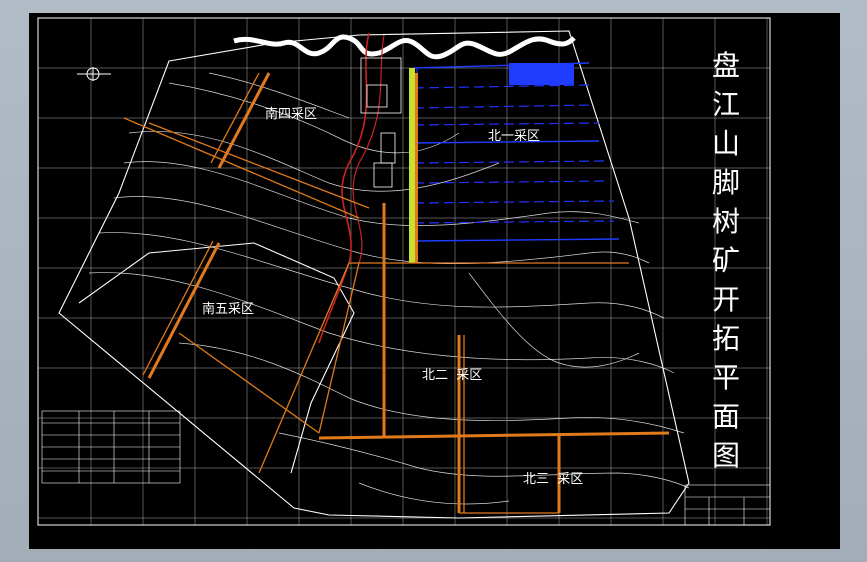 The width and height of the screenshot is (867, 562). What do you see at coordinates (94, 74) in the screenshot?
I see `north-arrow-icon` at bounding box center [94, 74].